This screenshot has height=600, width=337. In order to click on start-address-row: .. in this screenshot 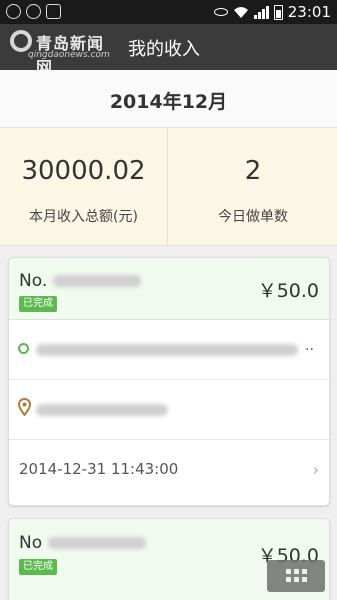, I will do `click(169, 350)`.